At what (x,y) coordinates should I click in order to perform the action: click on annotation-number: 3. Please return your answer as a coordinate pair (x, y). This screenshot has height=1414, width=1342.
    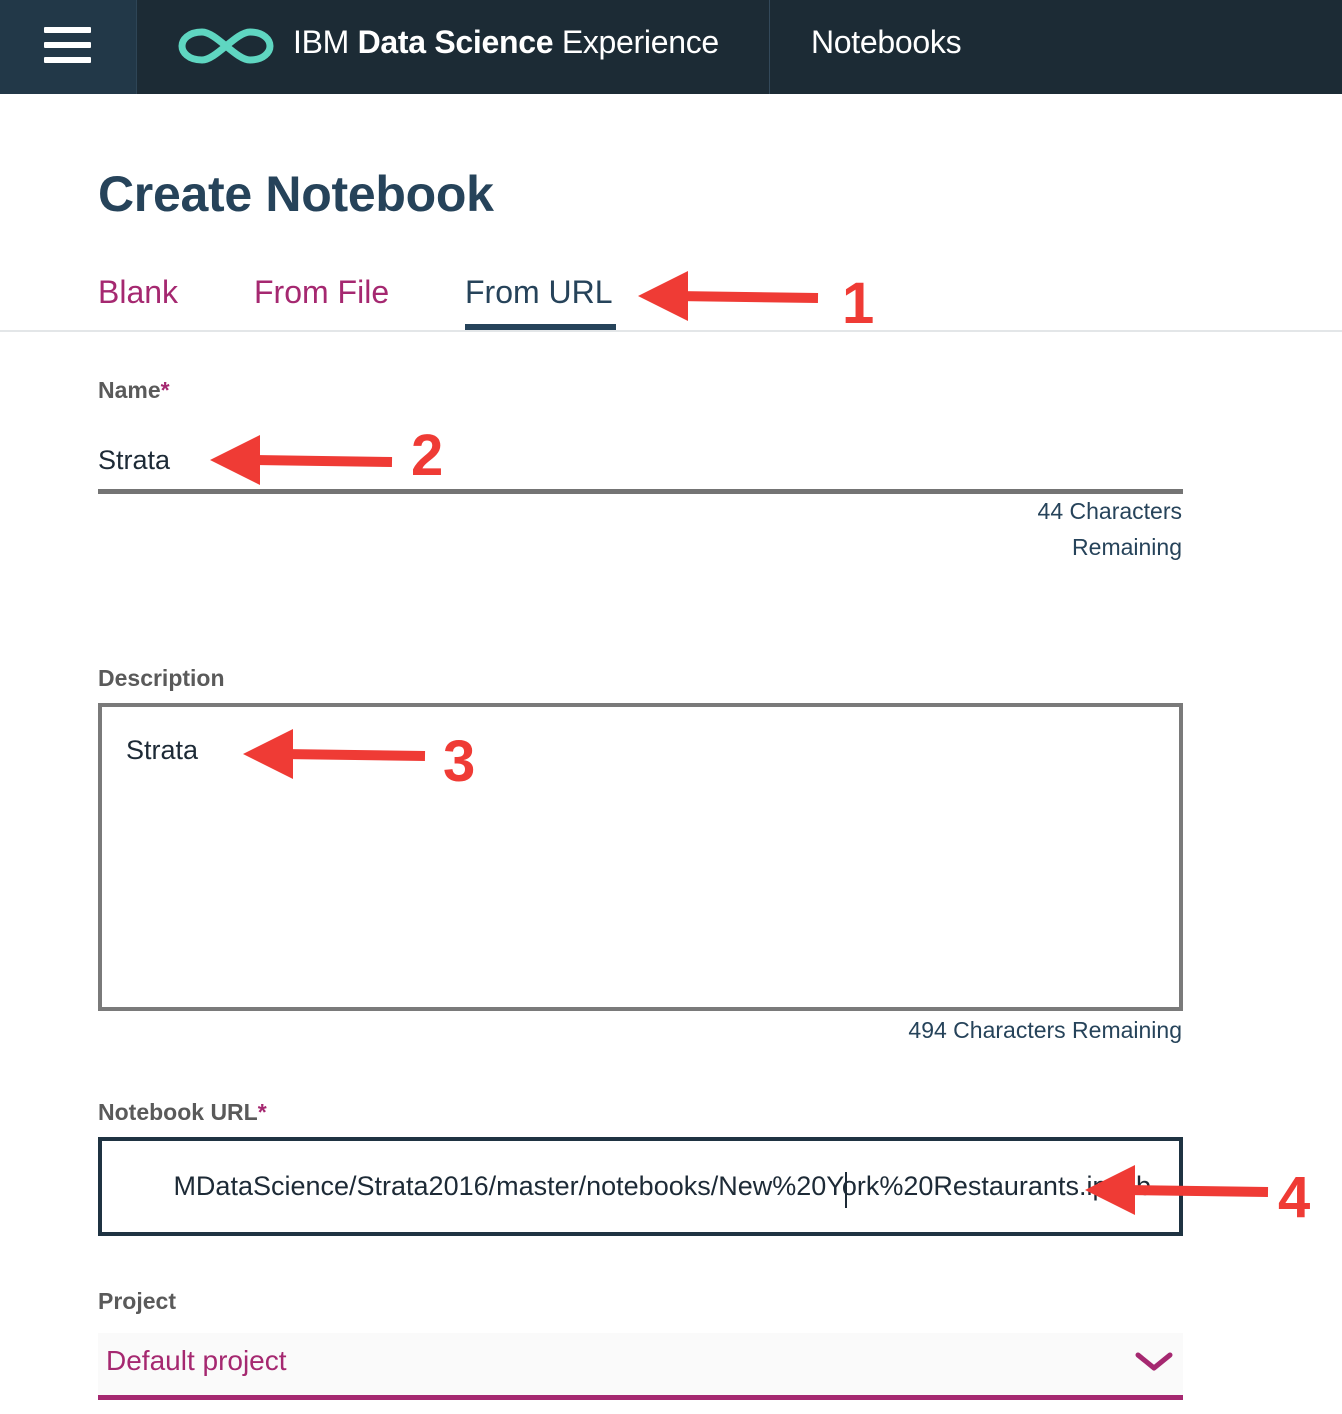
    Looking at the image, I should click on (459, 761).